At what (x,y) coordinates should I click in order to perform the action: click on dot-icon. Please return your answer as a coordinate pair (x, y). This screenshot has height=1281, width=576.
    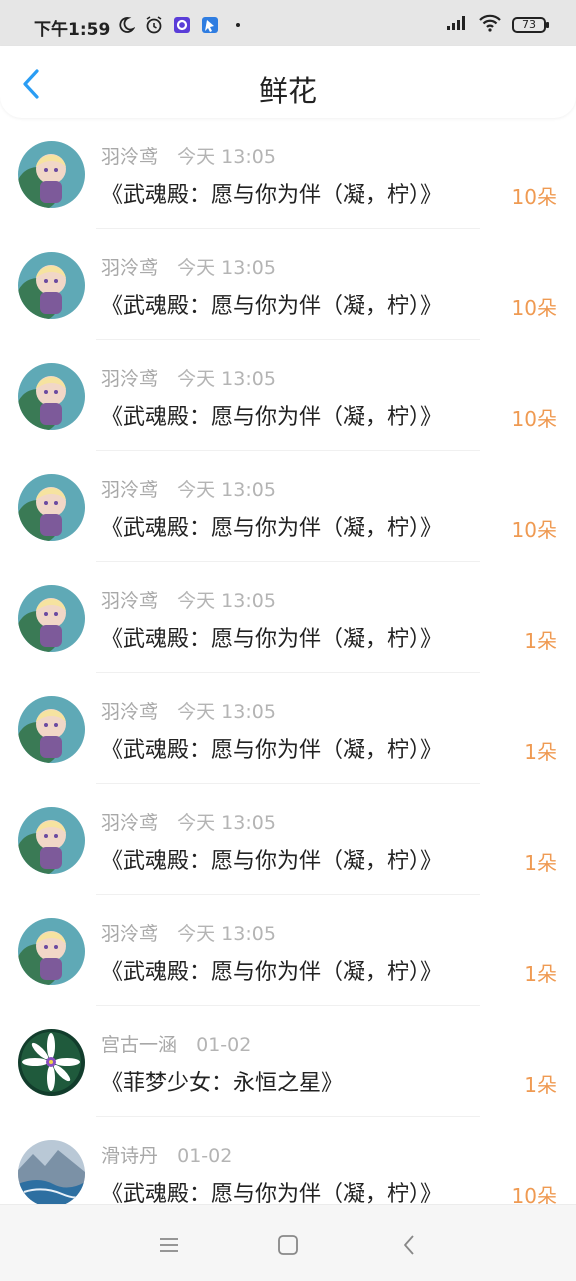
    Looking at the image, I should click on (238, 25).